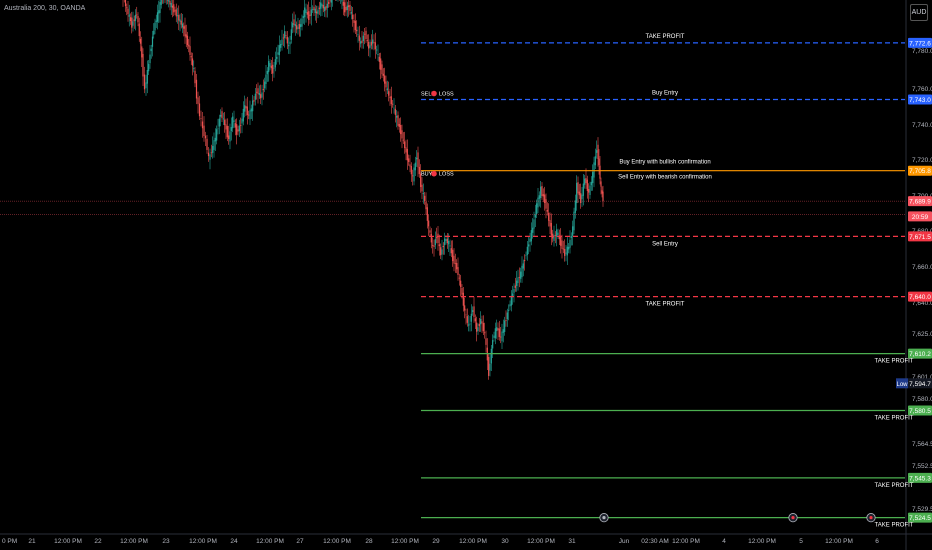  What do you see at coordinates (654, 541) in the screenshot?
I see `time-tick-label: 02:30 AM` at bounding box center [654, 541].